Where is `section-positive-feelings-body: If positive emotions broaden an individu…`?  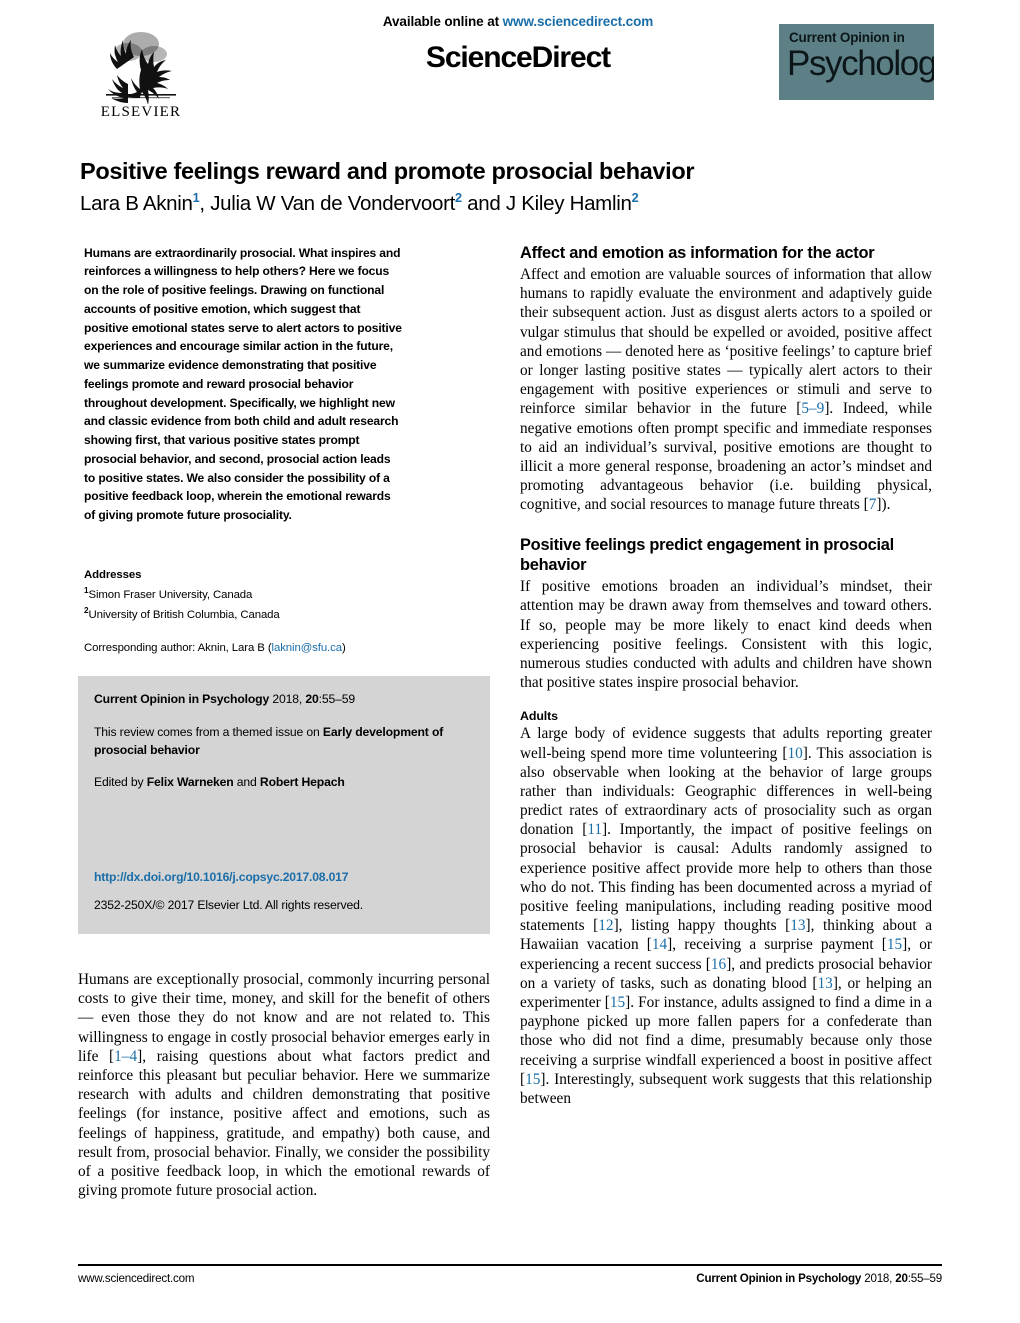
section-positive-feelings-body: If positive emotions broaden an individu… is located at coordinates (726, 634).